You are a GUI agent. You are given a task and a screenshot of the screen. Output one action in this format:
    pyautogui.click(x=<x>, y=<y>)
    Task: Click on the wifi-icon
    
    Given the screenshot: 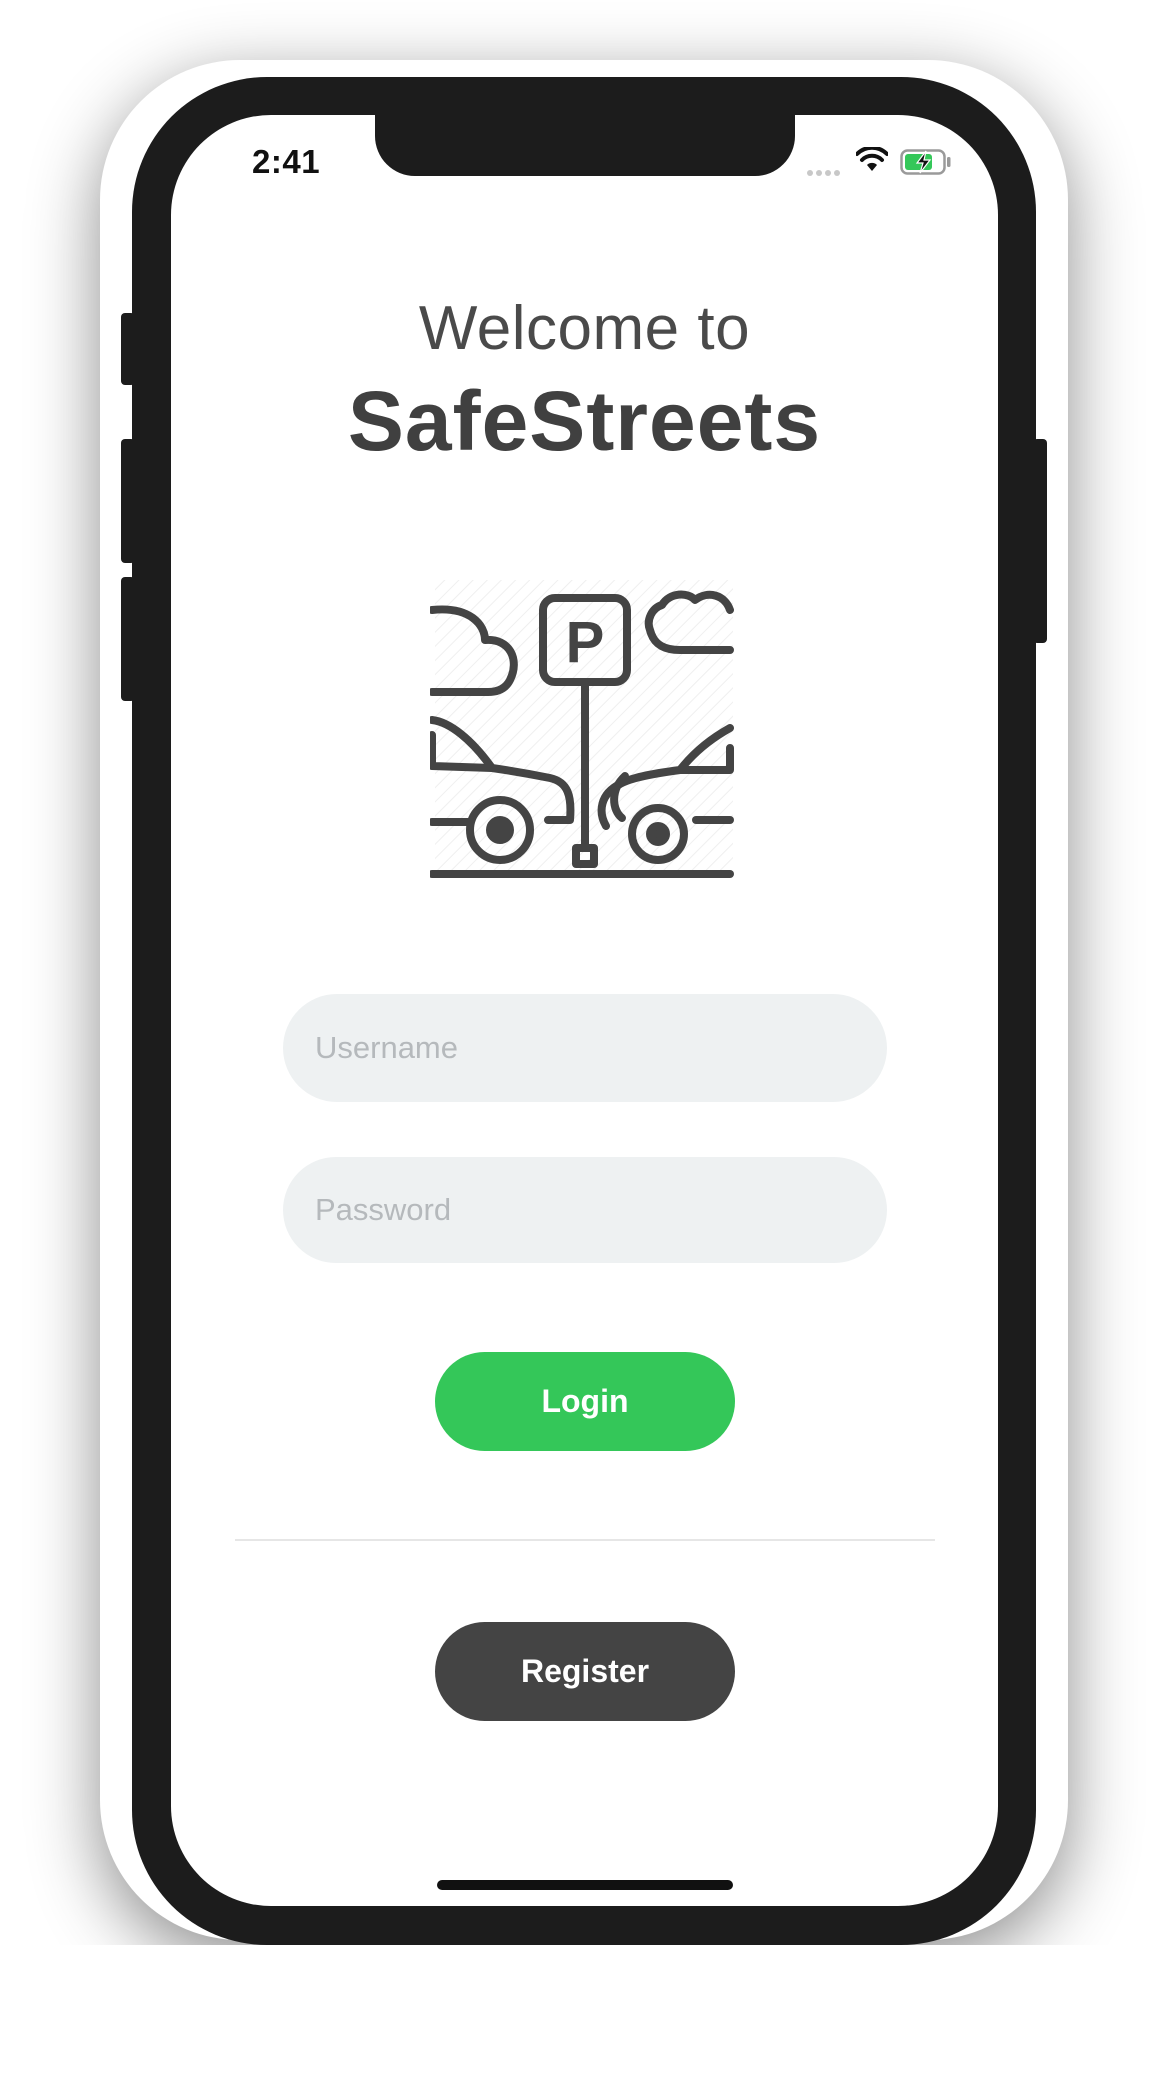 What is the action you would take?
    pyautogui.click(x=872, y=159)
    